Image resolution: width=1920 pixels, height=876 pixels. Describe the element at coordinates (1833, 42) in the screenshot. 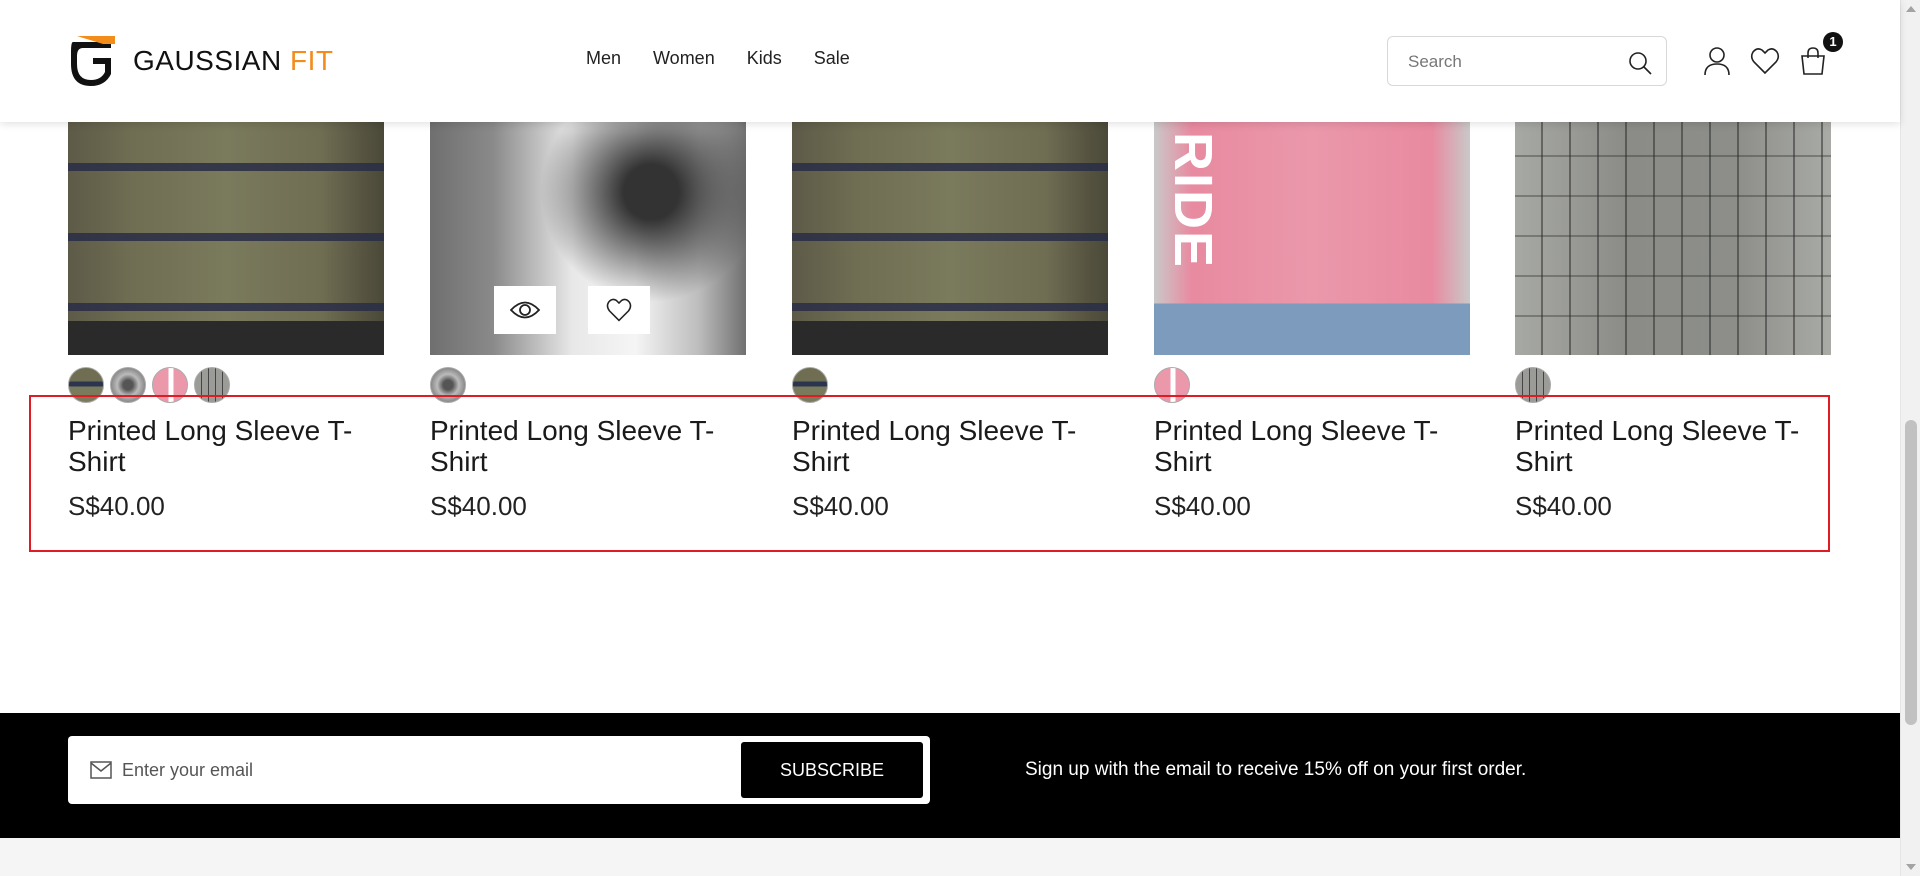

I see `cart-count-badge: 1` at that location.